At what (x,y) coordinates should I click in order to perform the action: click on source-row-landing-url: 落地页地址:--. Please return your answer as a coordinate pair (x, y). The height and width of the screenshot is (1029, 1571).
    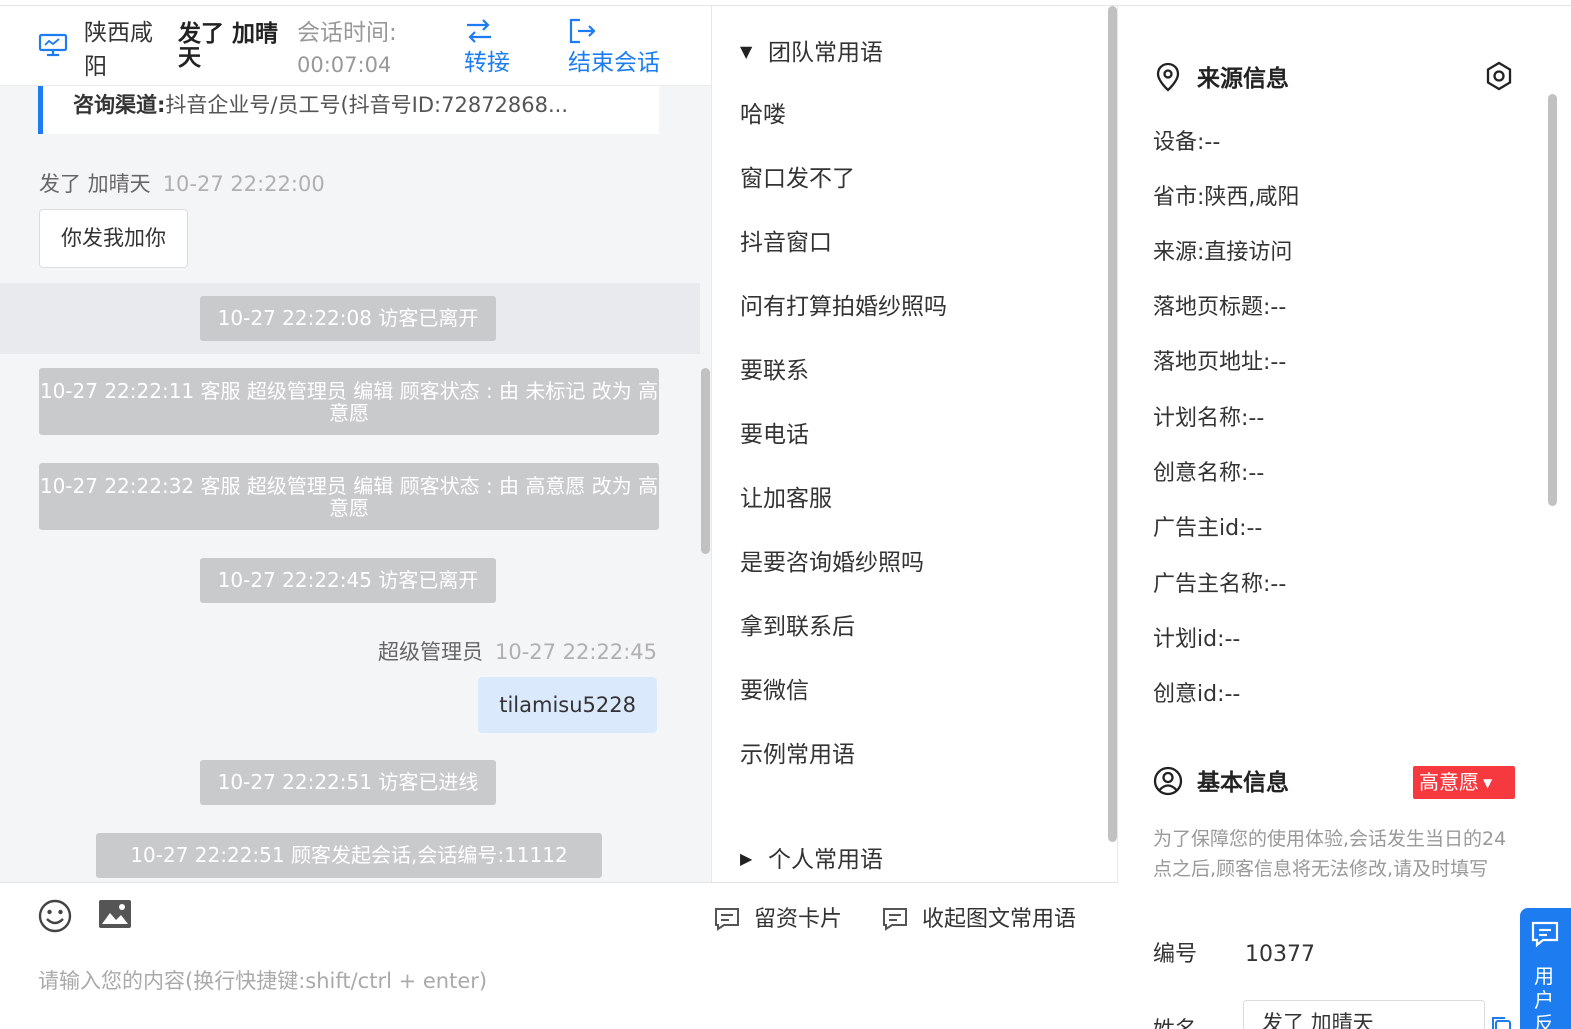
    Looking at the image, I should click on (1220, 362).